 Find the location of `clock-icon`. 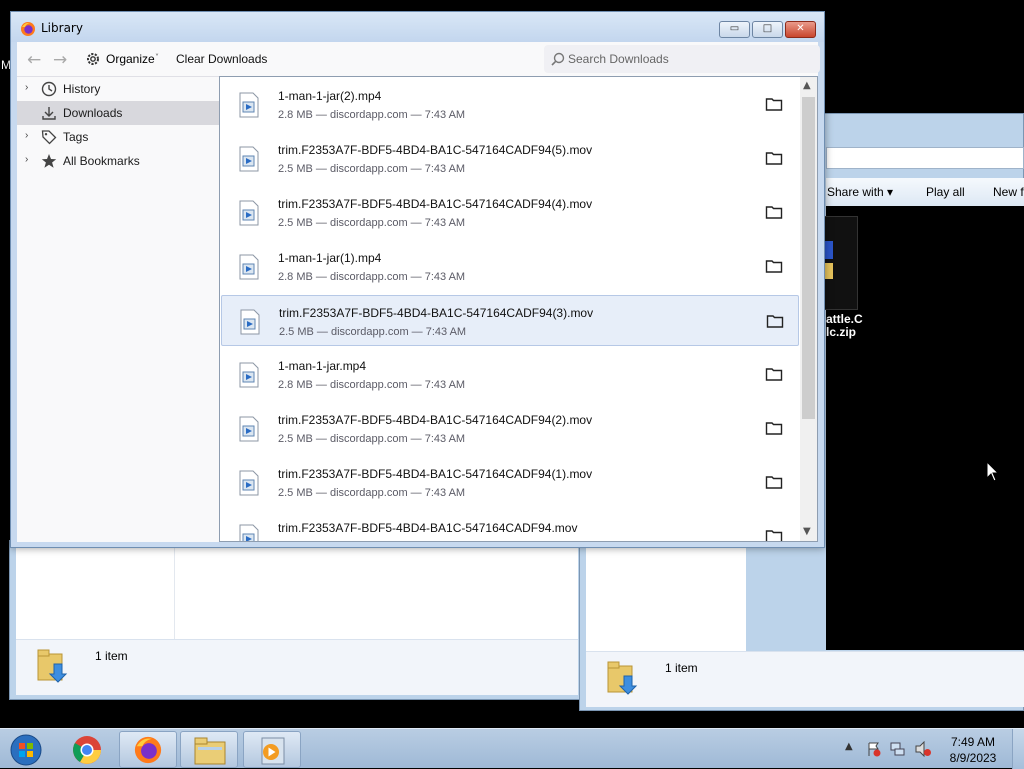

clock-icon is located at coordinates (49, 89).